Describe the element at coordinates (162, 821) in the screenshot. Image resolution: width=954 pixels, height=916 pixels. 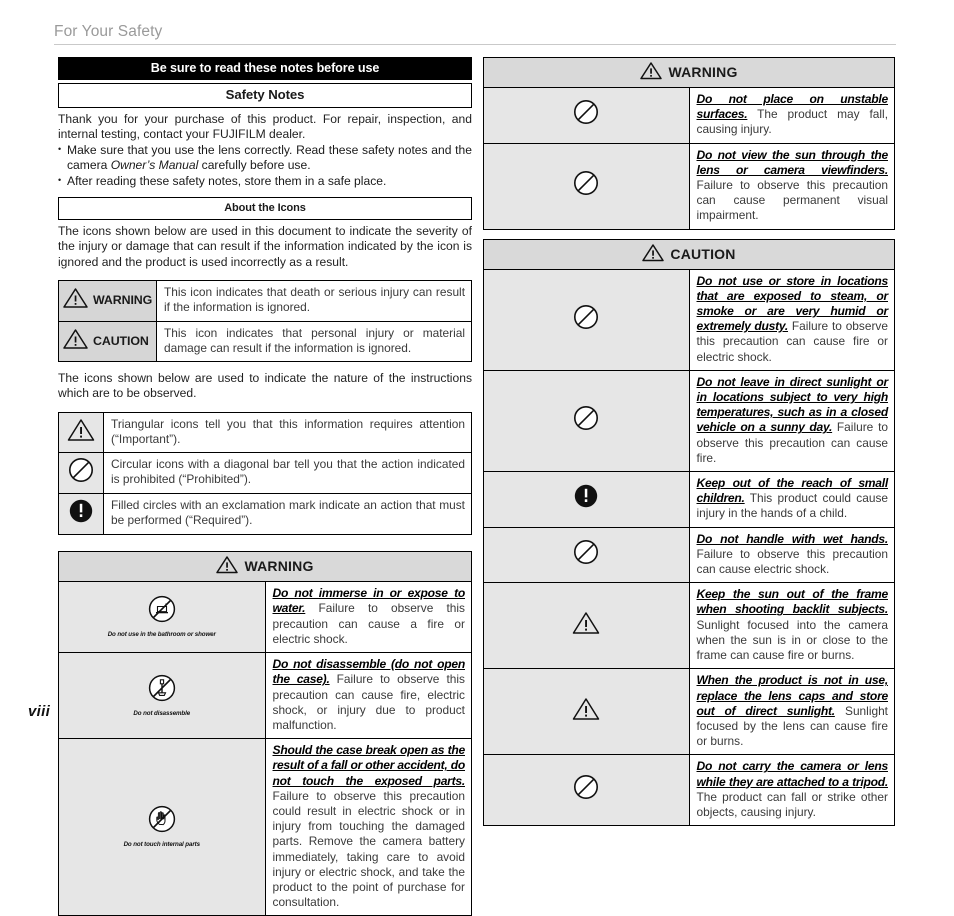
I see `do-not-touch-internal-parts-icon` at that location.